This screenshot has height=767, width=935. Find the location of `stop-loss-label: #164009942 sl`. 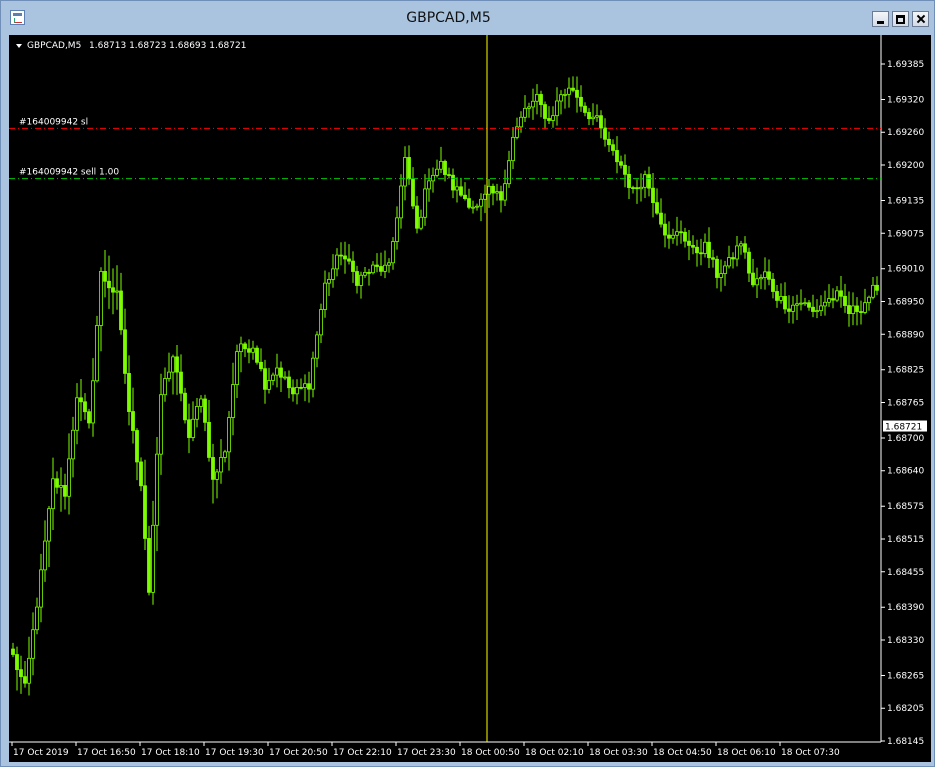

stop-loss-label: #164009942 sl is located at coordinates (53, 122).